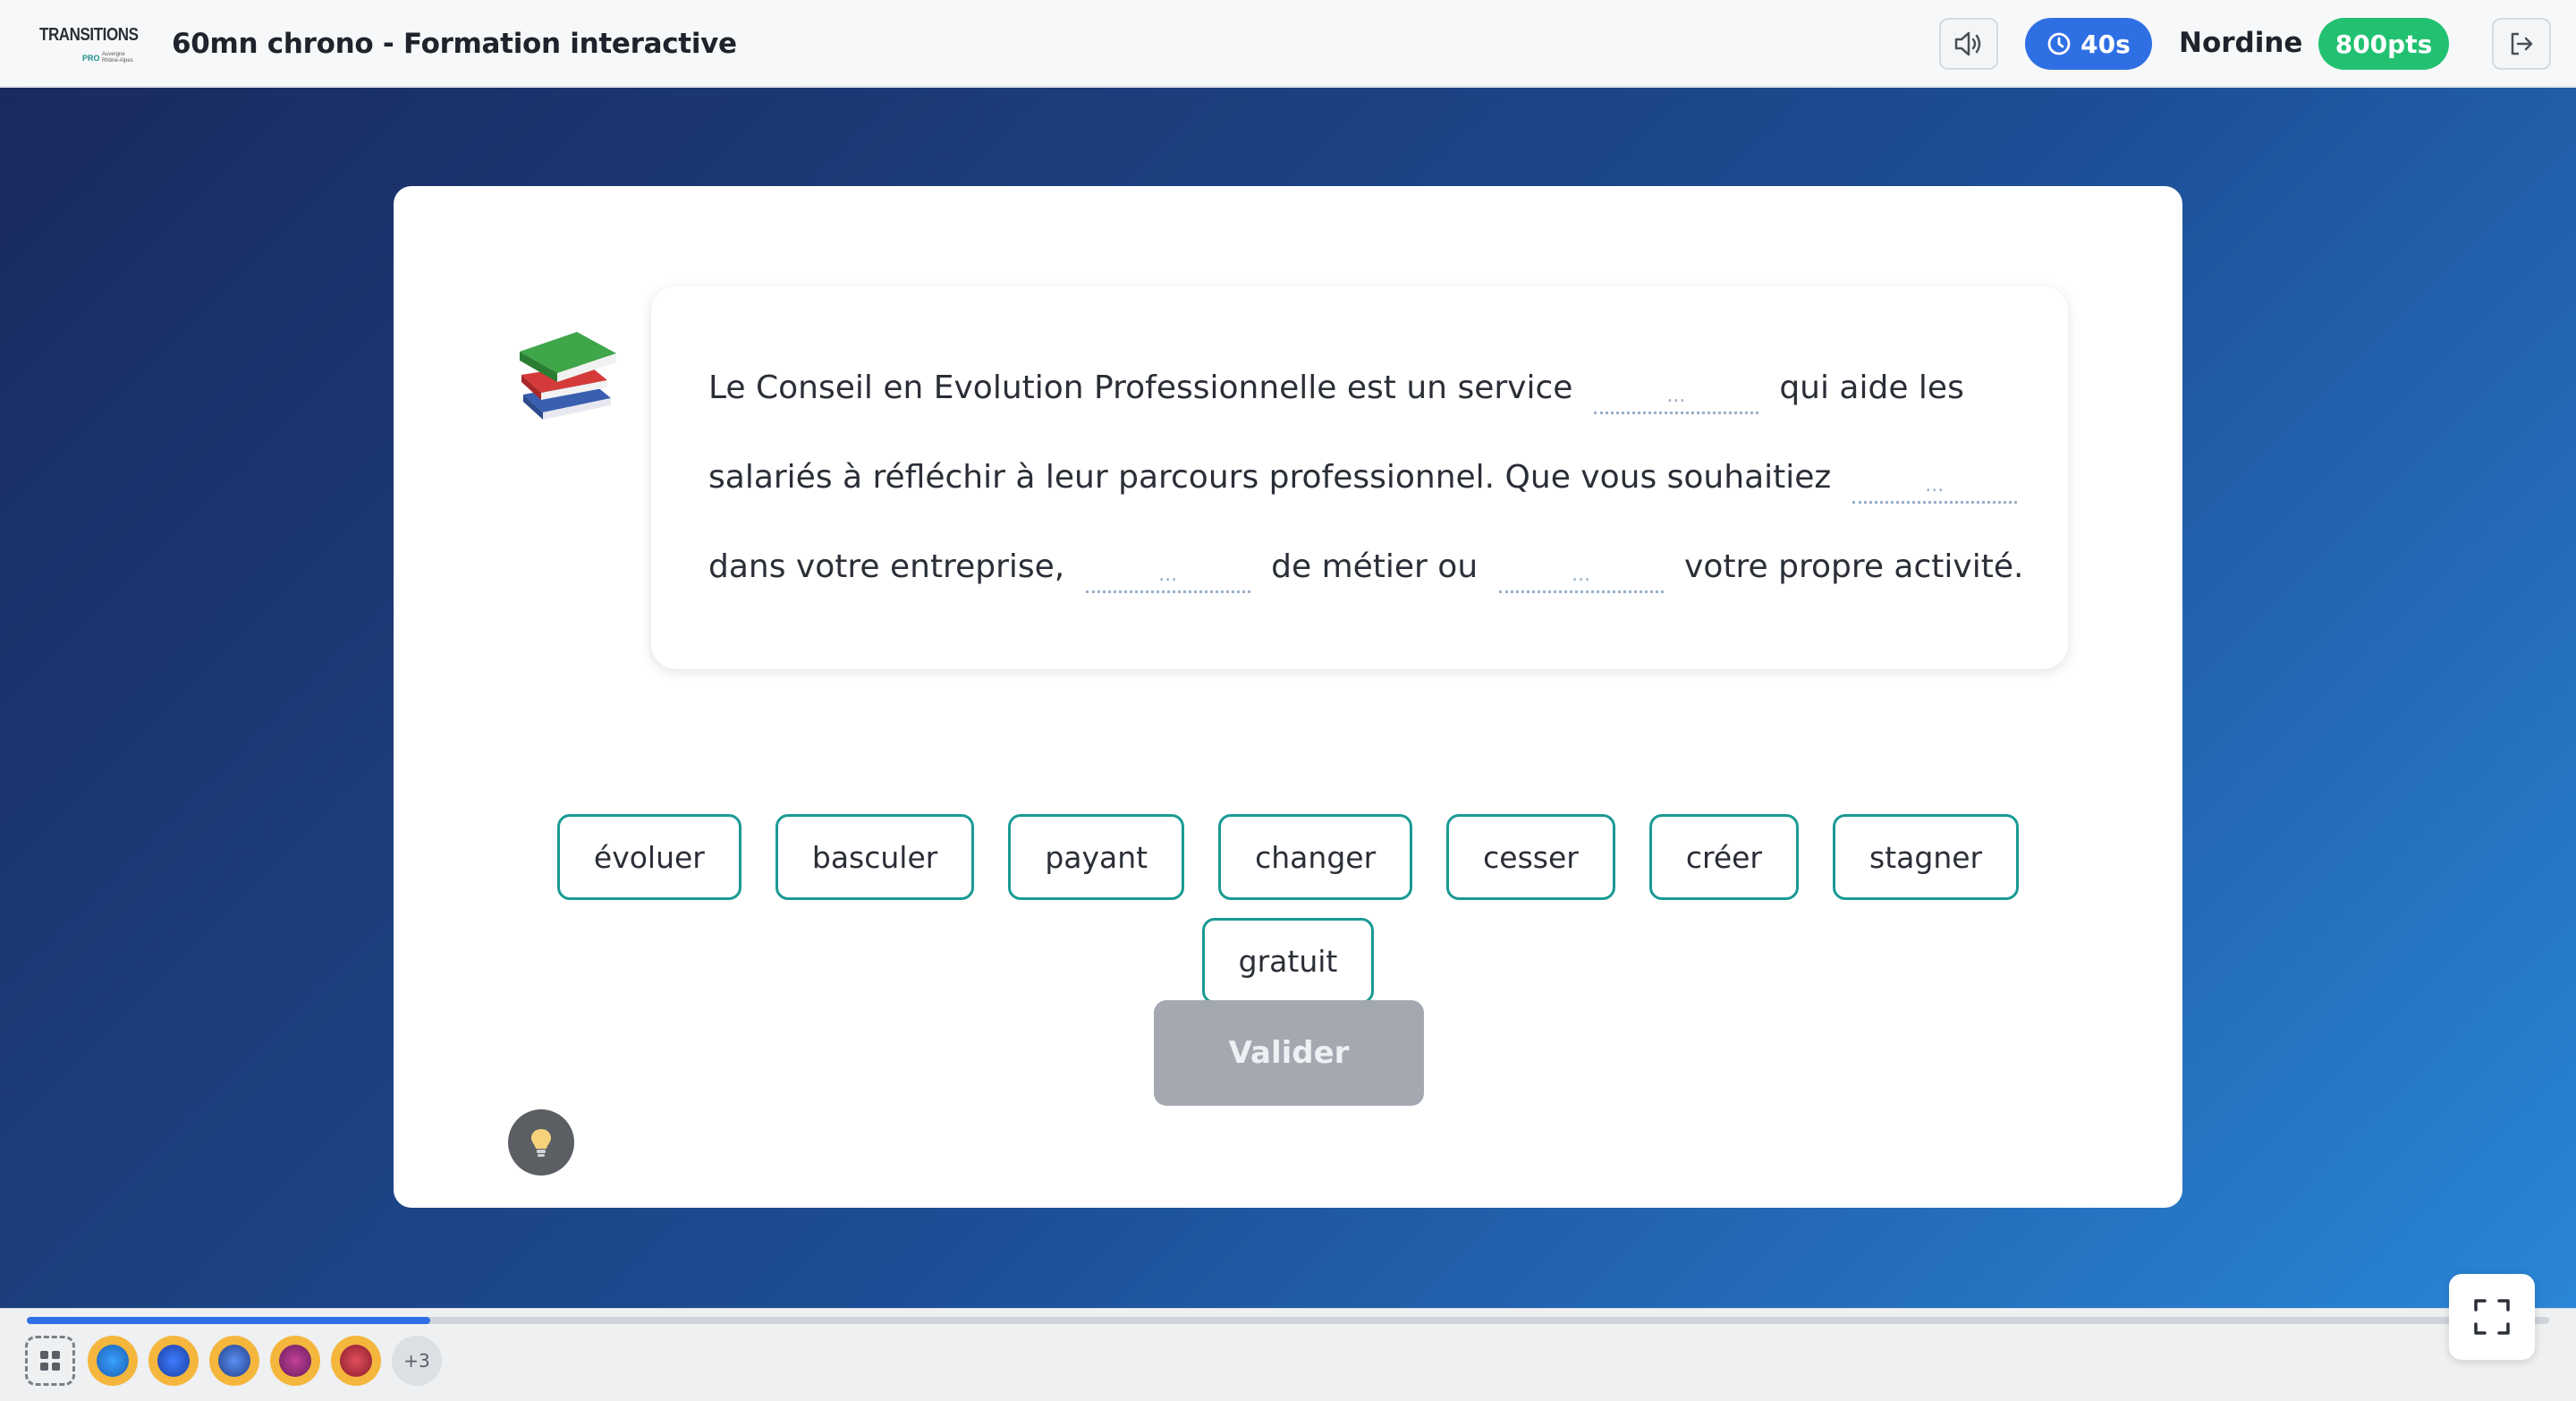 This screenshot has width=2576, height=1401. Describe the element at coordinates (356, 1361) in the screenshot. I see `badge-5-icon` at that location.